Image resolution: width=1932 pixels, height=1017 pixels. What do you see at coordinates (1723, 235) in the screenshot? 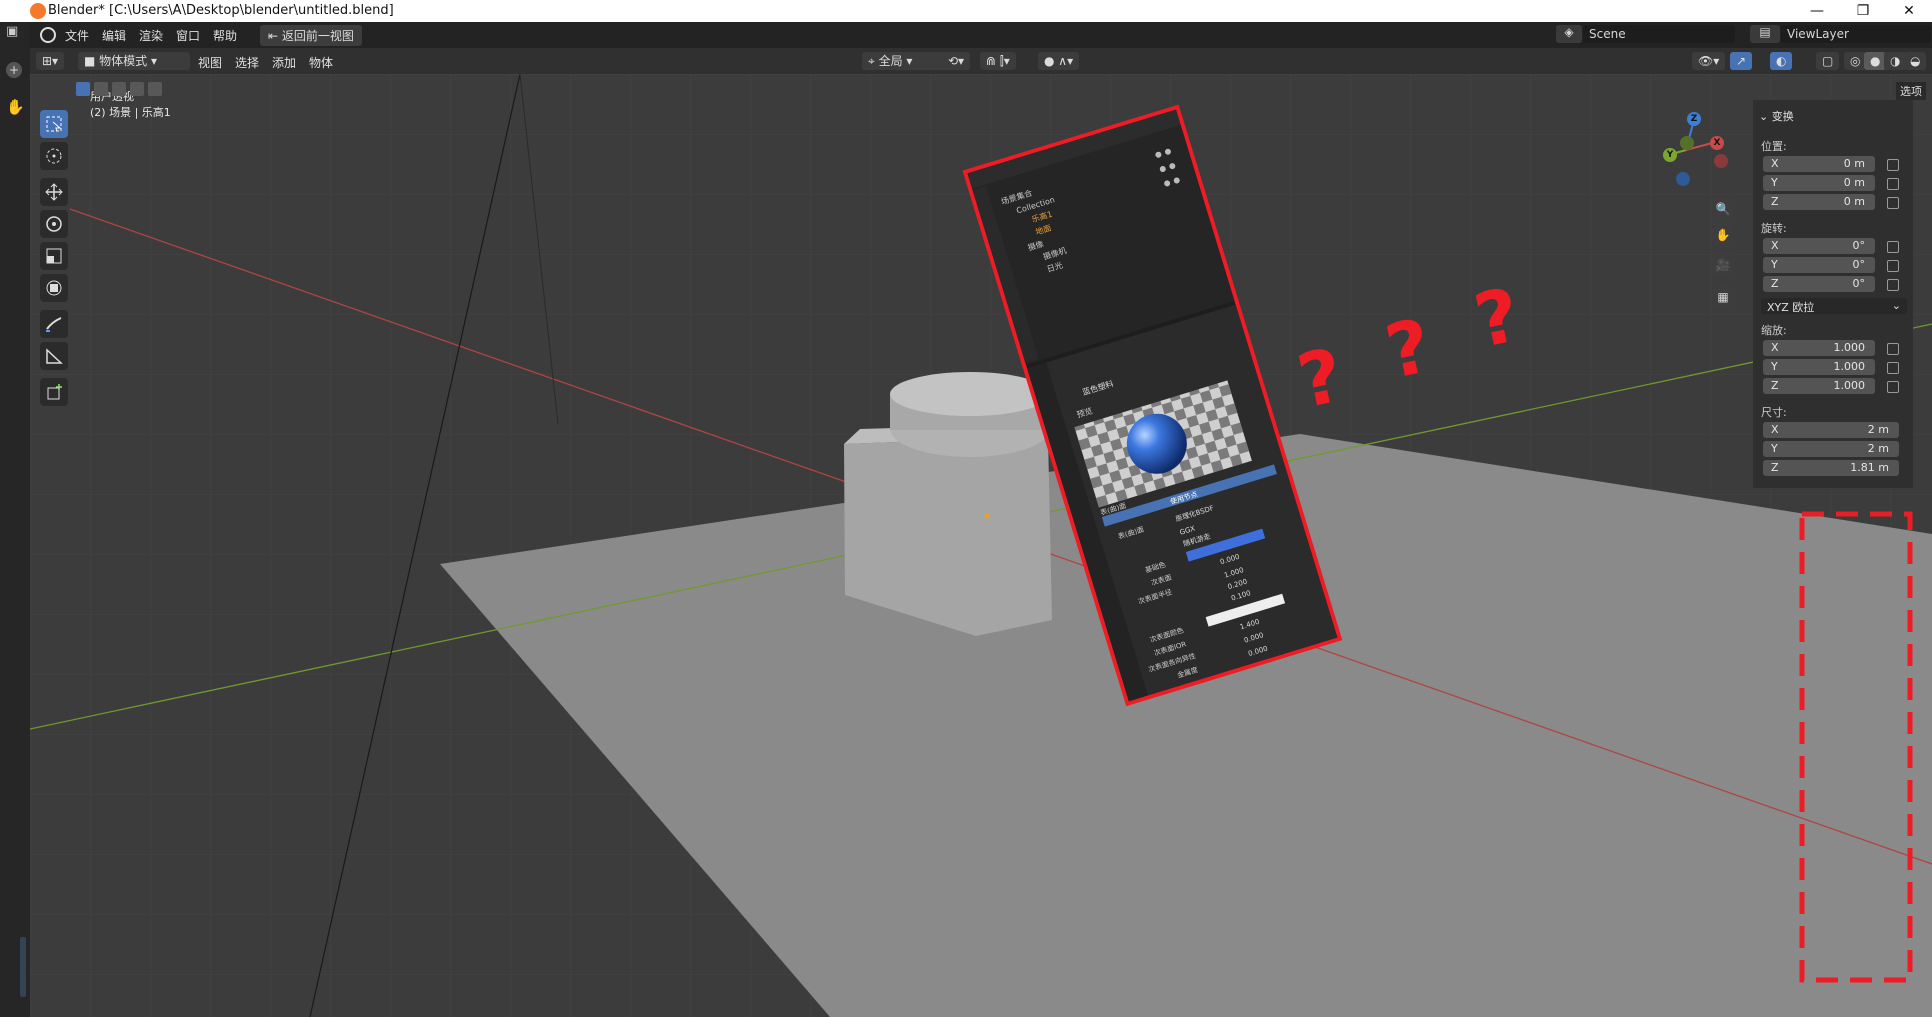
I see `pan-hand-icon: ✋` at bounding box center [1723, 235].